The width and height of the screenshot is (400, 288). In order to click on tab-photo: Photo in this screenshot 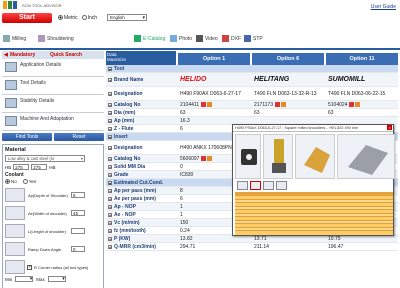, I will do `click(181, 38)`.